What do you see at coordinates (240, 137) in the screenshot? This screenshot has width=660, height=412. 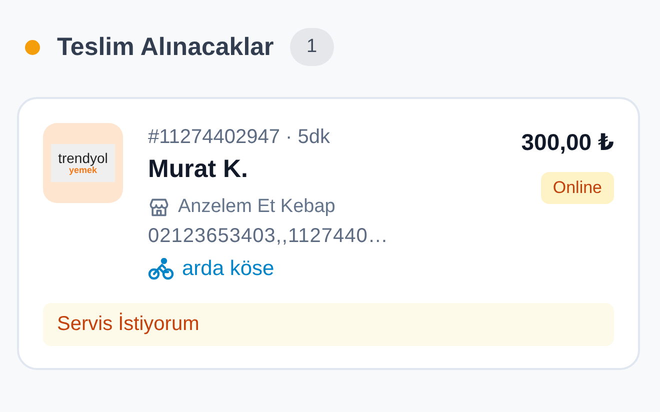 I see `order-number: #11274402947 · 5dk` at bounding box center [240, 137].